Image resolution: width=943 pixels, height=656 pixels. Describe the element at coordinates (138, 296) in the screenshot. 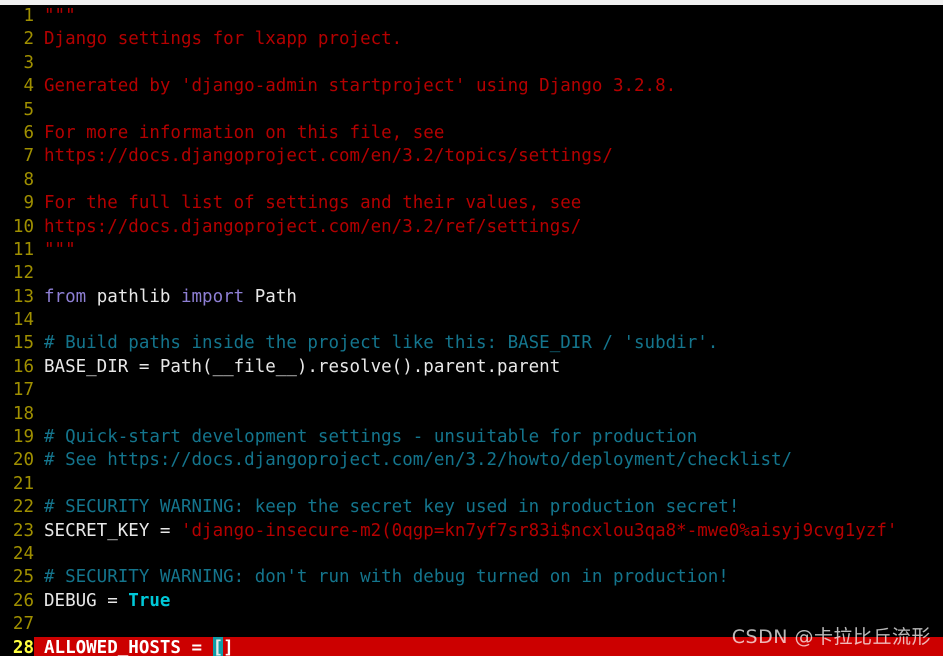

I see `code-token: pathlib` at that location.